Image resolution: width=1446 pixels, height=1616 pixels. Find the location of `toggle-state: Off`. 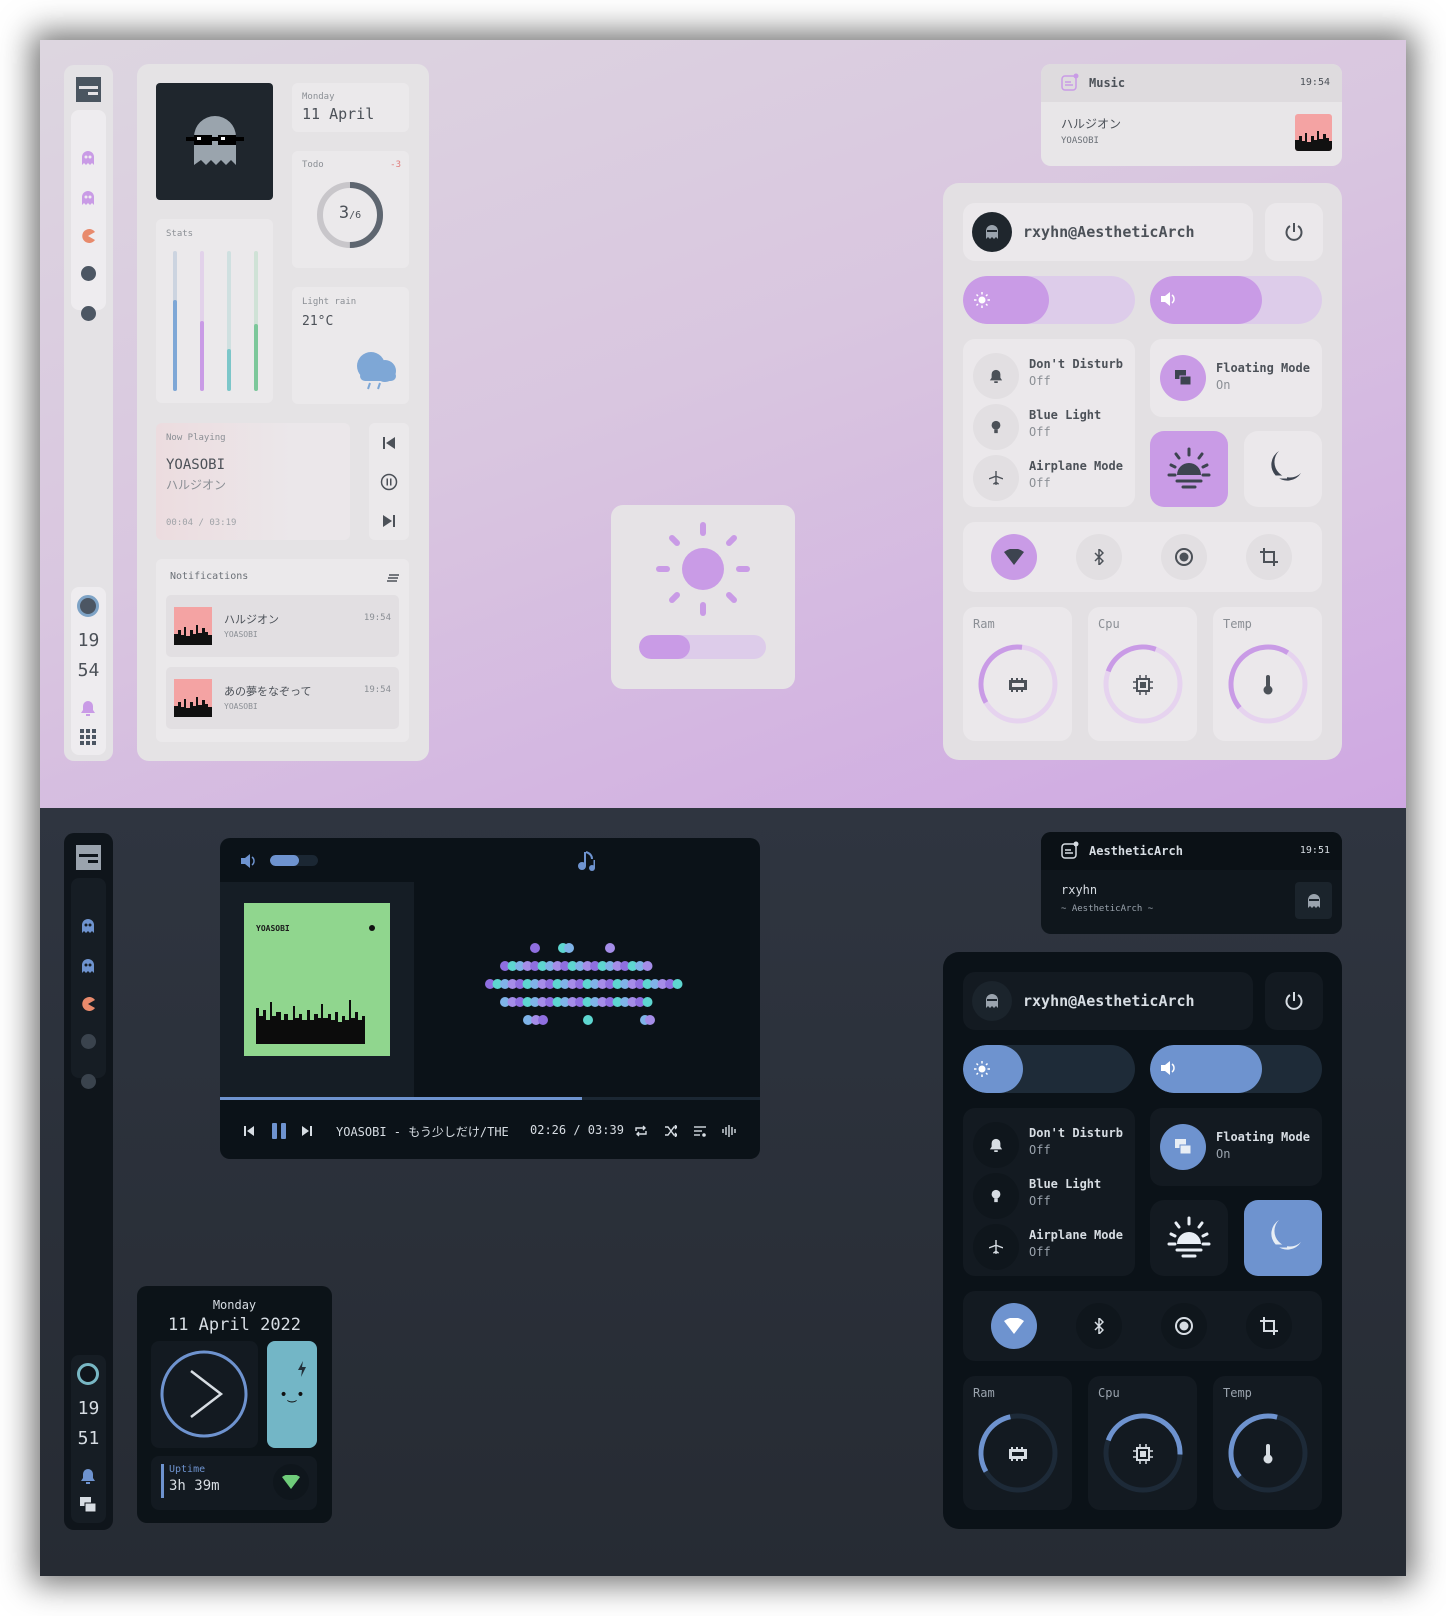

toggle-state: Off is located at coordinates (1040, 1150).